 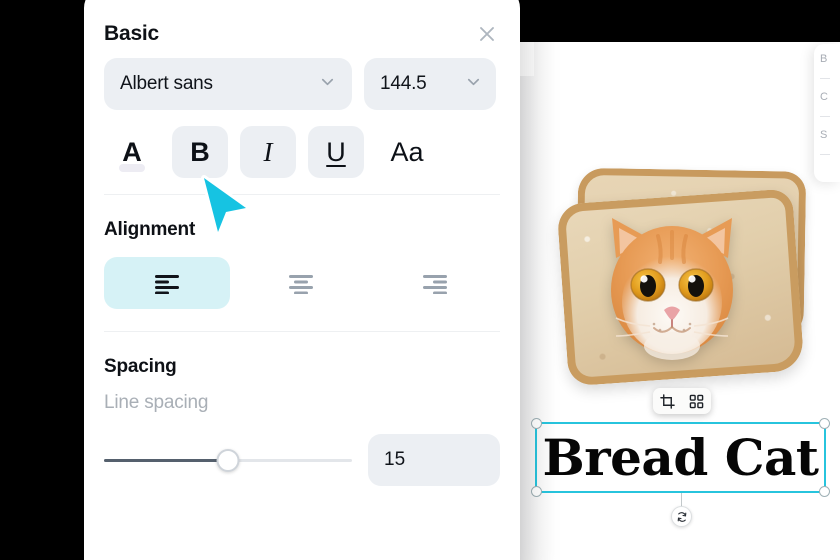 What do you see at coordinates (536, 423) in the screenshot?
I see `resize-handle-top-left` at bounding box center [536, 423].